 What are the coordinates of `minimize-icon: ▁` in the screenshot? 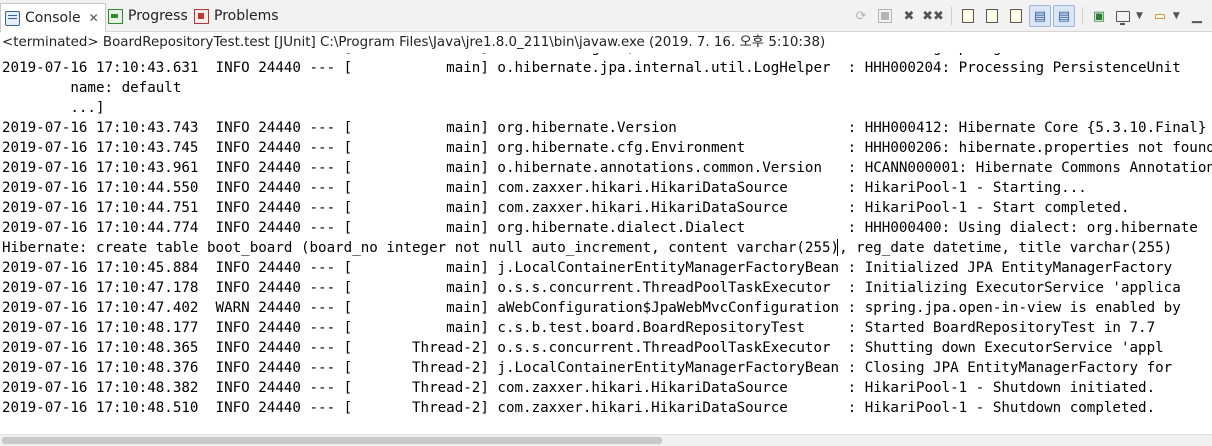 It's located at (1197, 16).